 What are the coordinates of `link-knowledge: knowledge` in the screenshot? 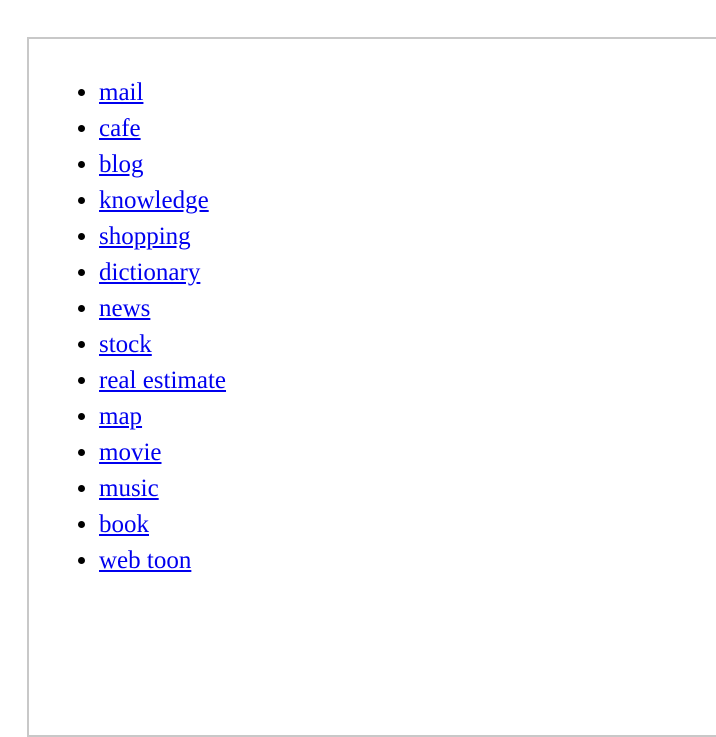 It's located at (154, 200).